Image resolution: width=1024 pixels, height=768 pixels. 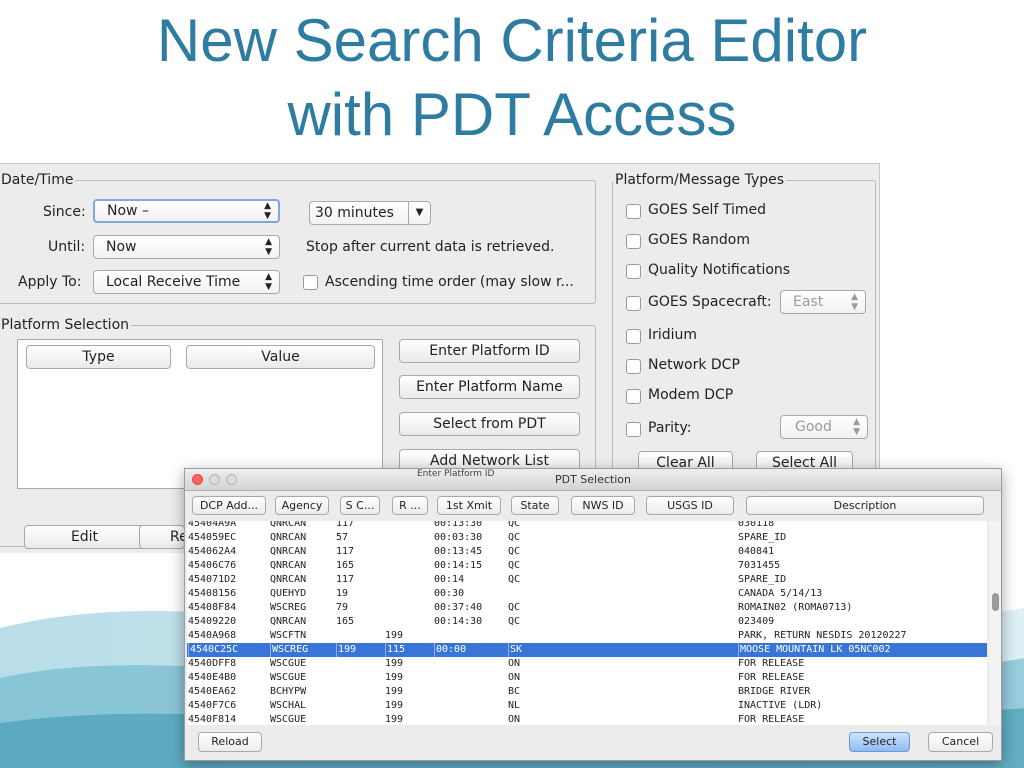 What do you see at coordinates (960, 742) in the screenshot?
I see `cancel-button: Cancel` at bounding box center [960, 742].